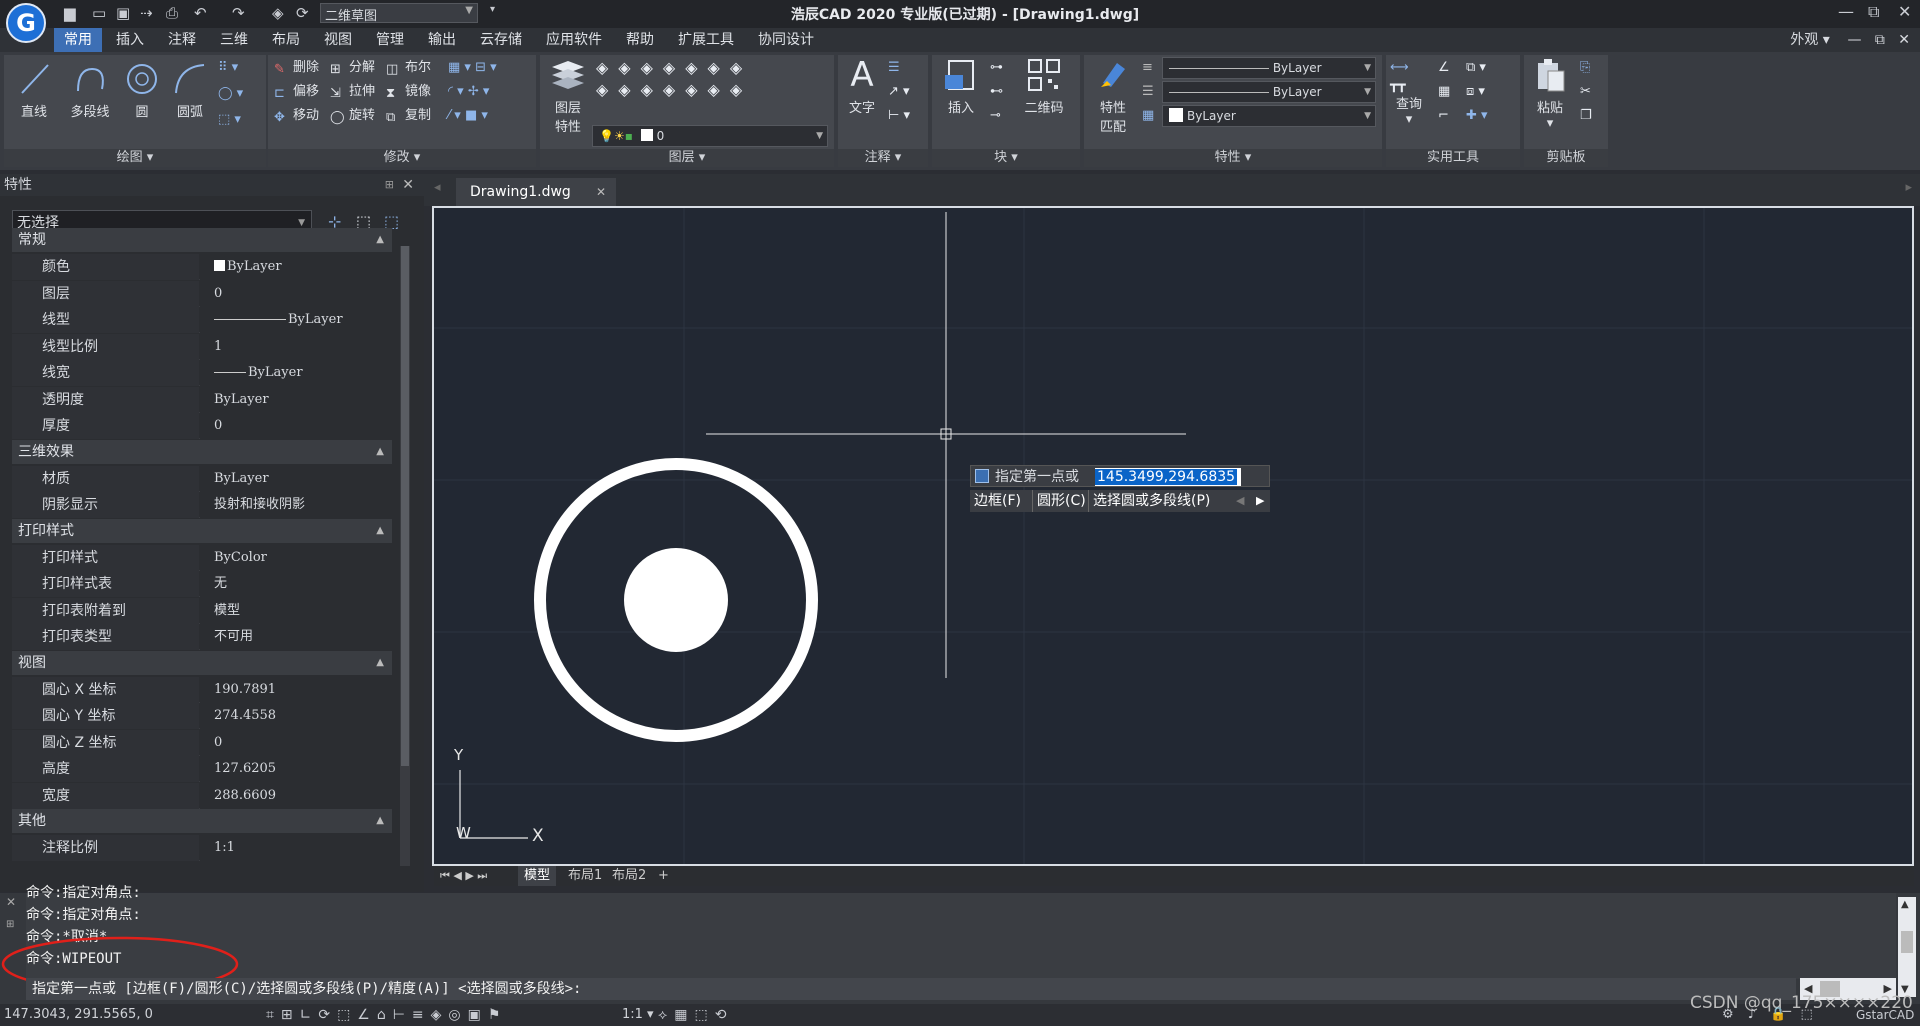 The width and height of the screenshot is (1920, 1026). Describe the element at coordinates (883, 158) in the screenshot. I see `annotation-panel-title: 注释 ▾` at that location.